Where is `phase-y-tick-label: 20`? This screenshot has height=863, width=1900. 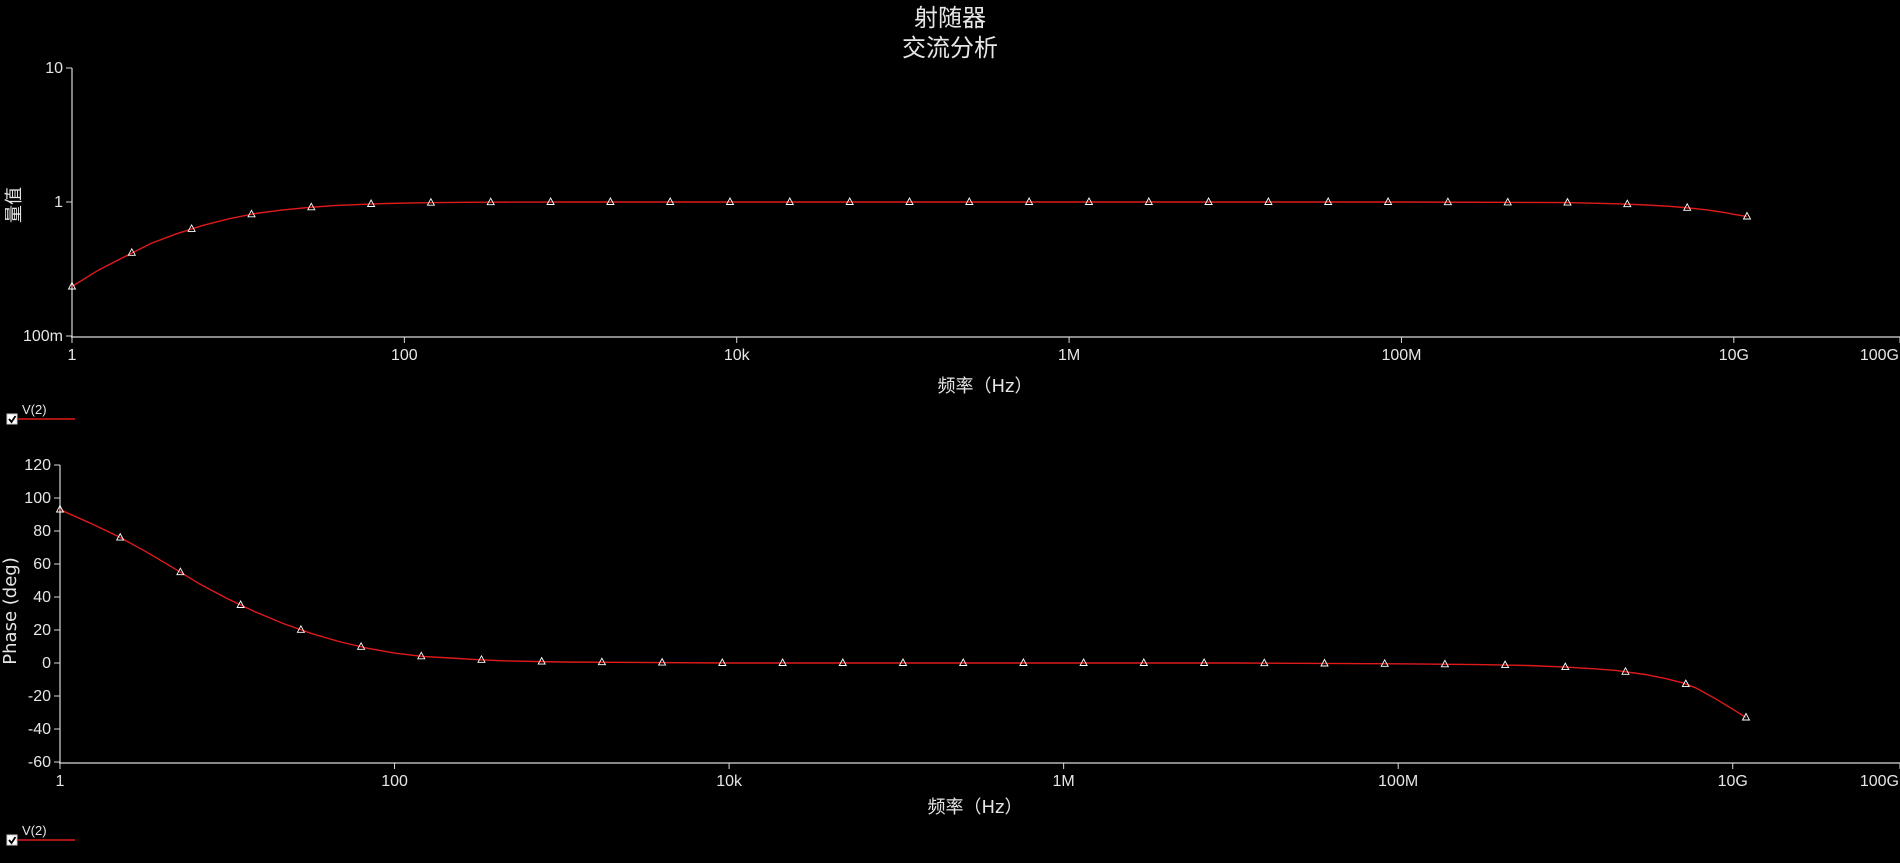
phase-y-tick-label: 20 is located at coordinates (42, 630).